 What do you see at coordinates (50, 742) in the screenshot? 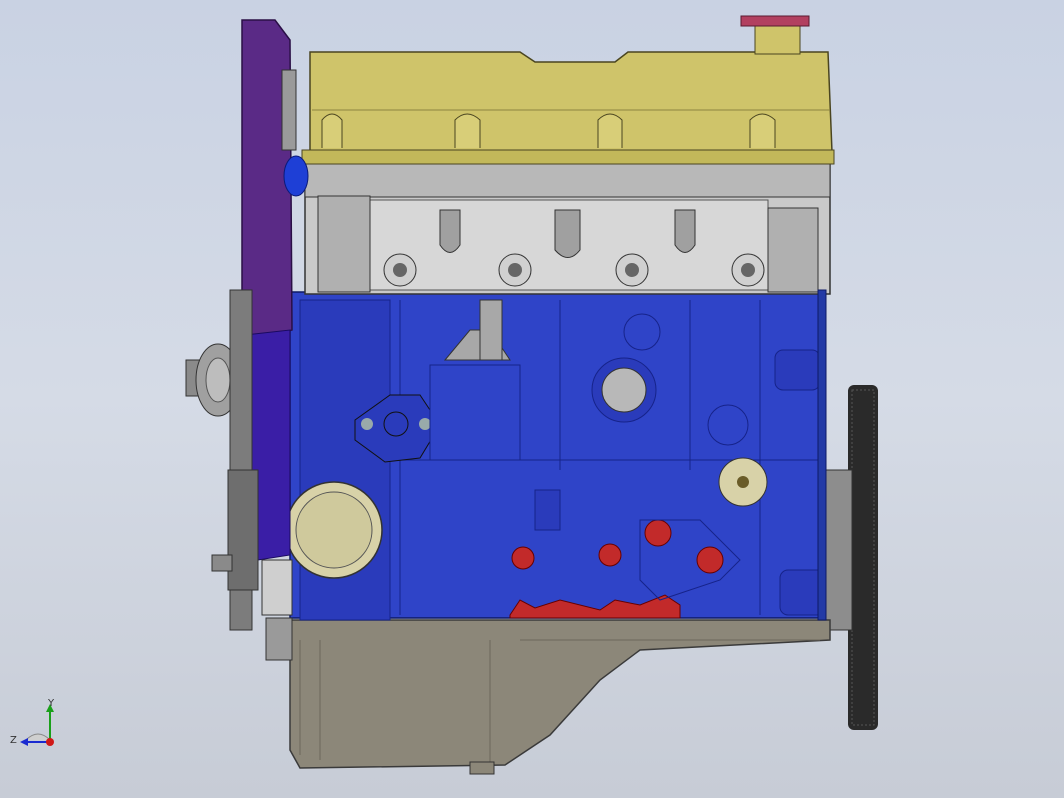
I see `triad-origin` at bounding box center [50, 742].